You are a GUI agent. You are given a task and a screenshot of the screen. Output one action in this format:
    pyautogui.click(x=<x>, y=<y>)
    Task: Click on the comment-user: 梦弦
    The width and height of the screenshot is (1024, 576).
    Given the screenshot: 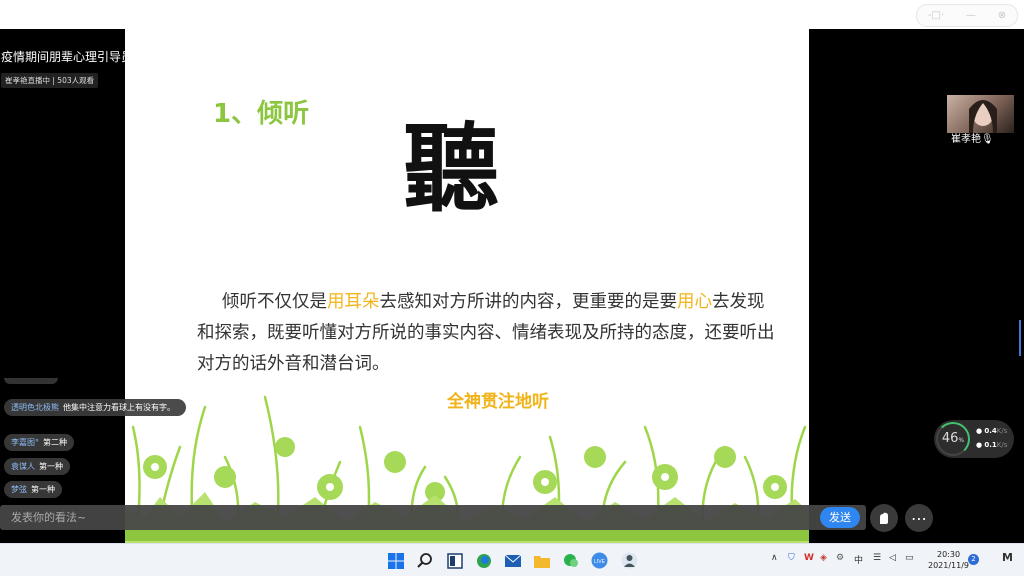 What is the action you would take?
    pyautogui.click(x=19, y=489)
    